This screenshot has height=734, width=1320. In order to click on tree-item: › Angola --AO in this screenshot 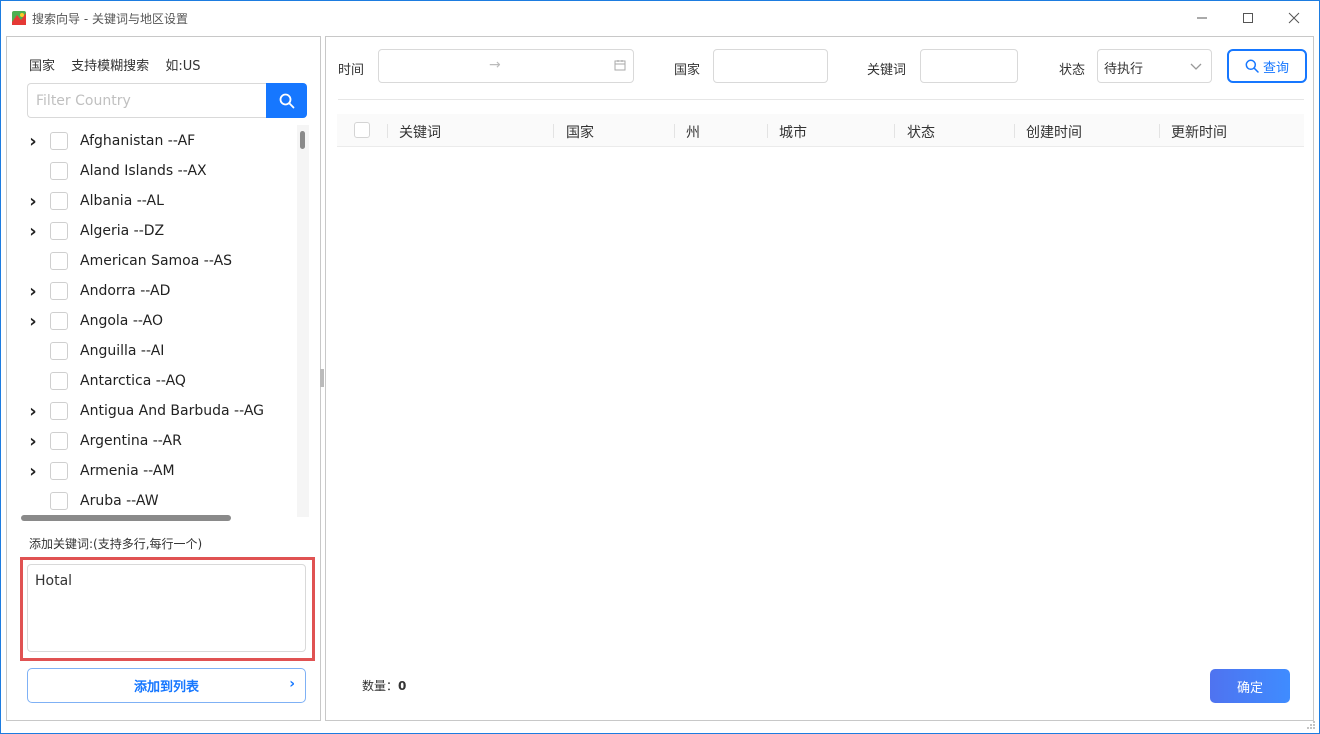, I will do `click(159, 321)`.